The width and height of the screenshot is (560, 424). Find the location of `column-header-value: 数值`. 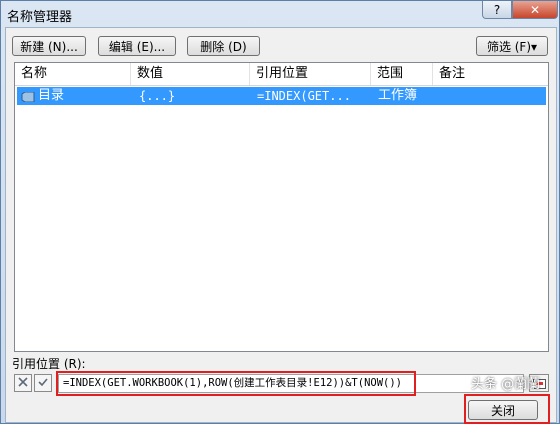

column-header-value: 数值 is located at coordinates (190, 74).